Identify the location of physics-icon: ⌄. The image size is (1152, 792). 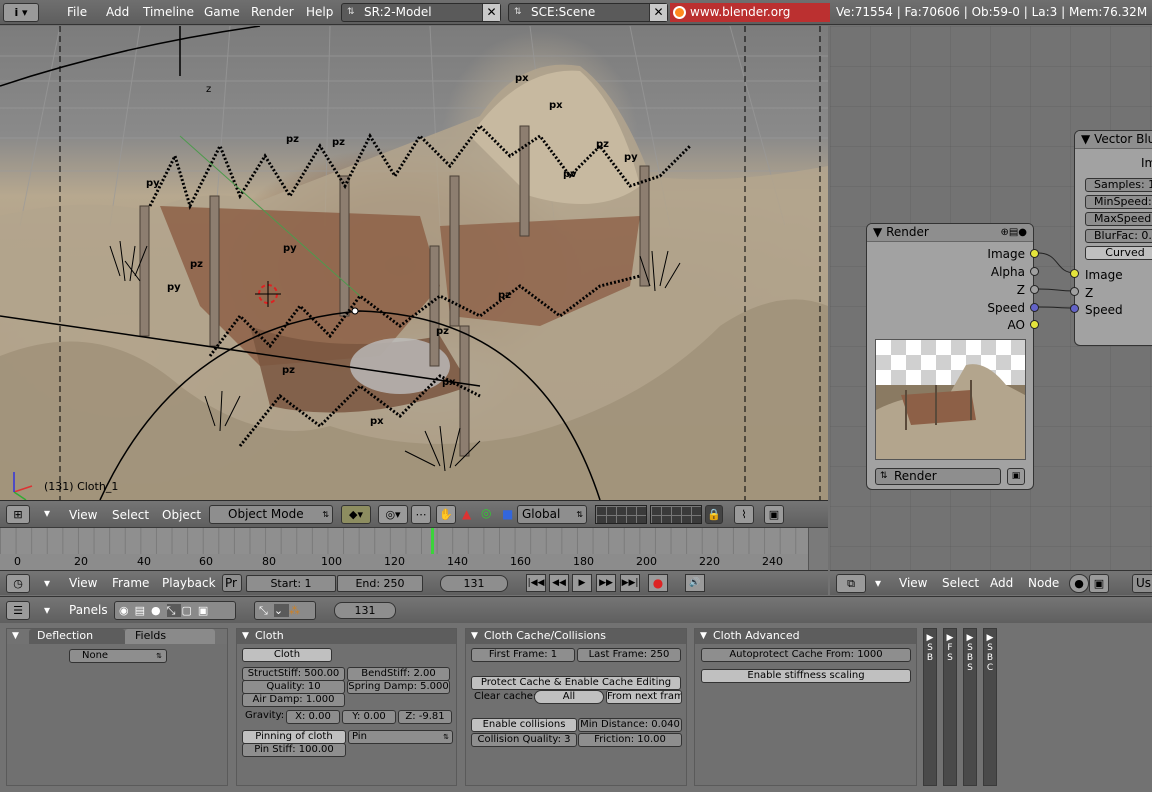
(281, 610).